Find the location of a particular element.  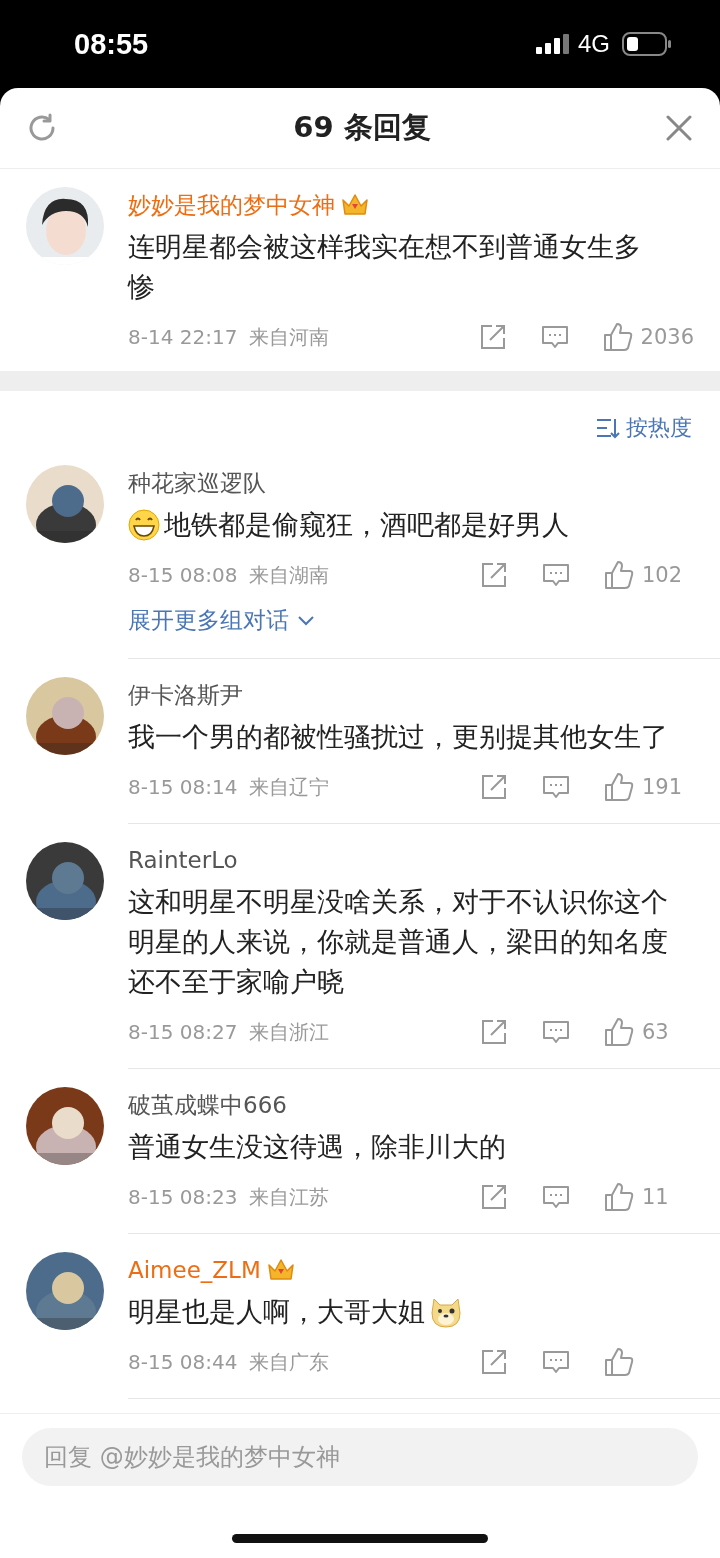

chevron-down-icon is located at coordinates (306, 620).